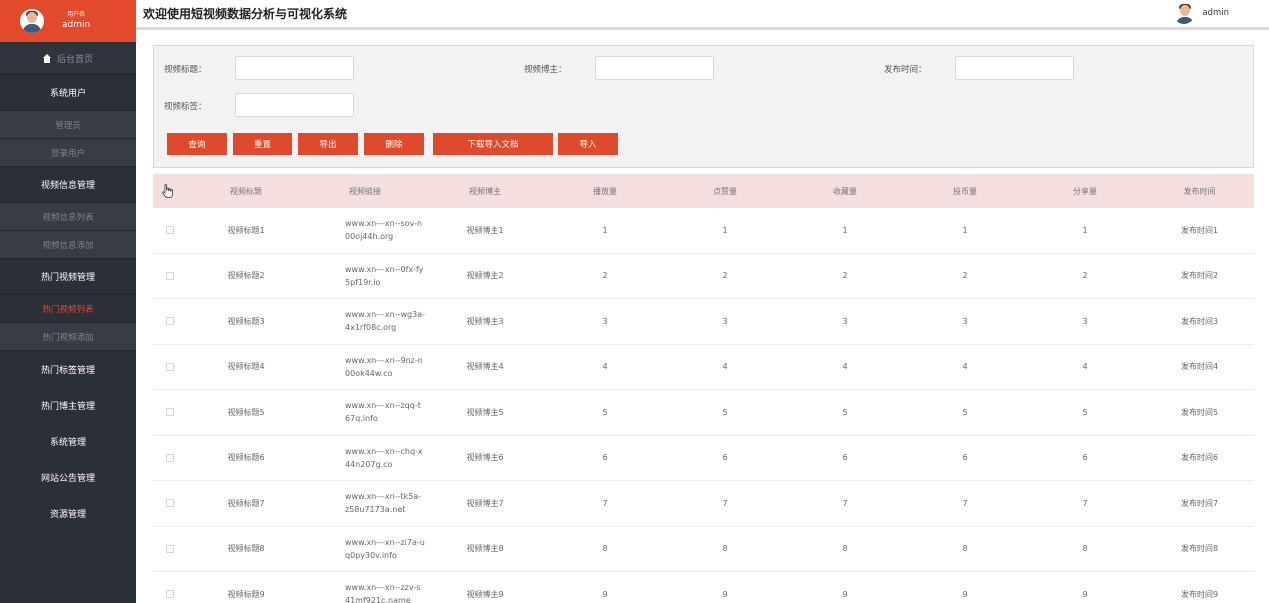 The width and height of the screenshot is (1269, 603). What do you see at coordinates (703, 191) in the screenshot?
I see `table-header: 视频标题 视频链接 视频博主 播放量 点赞量 收藏量 投币量 分享量 发布时间` at bounding box center [703, 191].